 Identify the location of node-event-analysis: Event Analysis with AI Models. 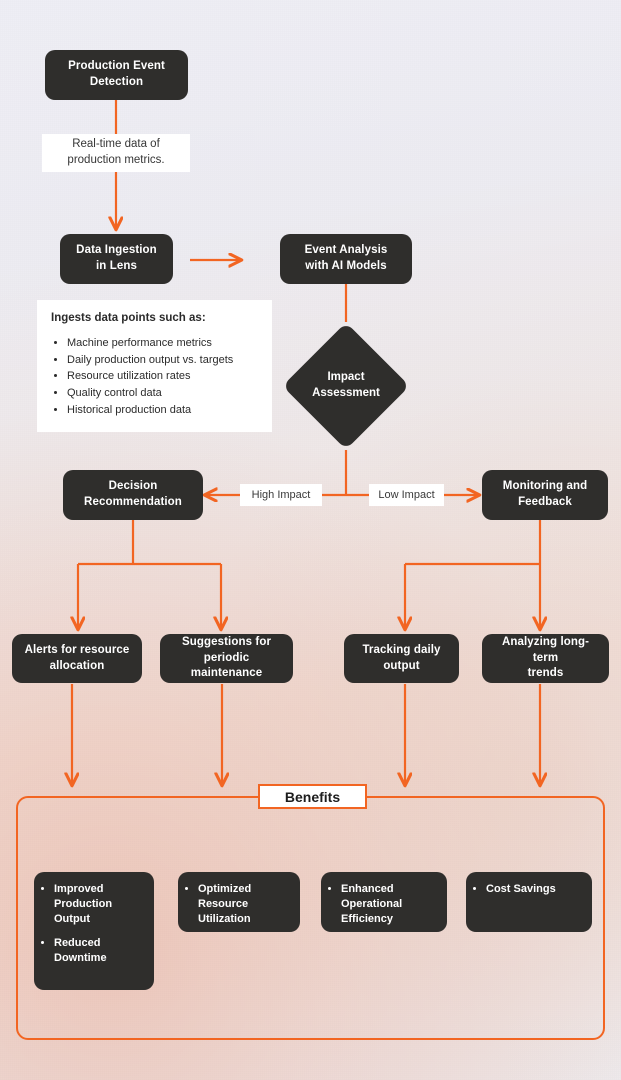
(346, 259).